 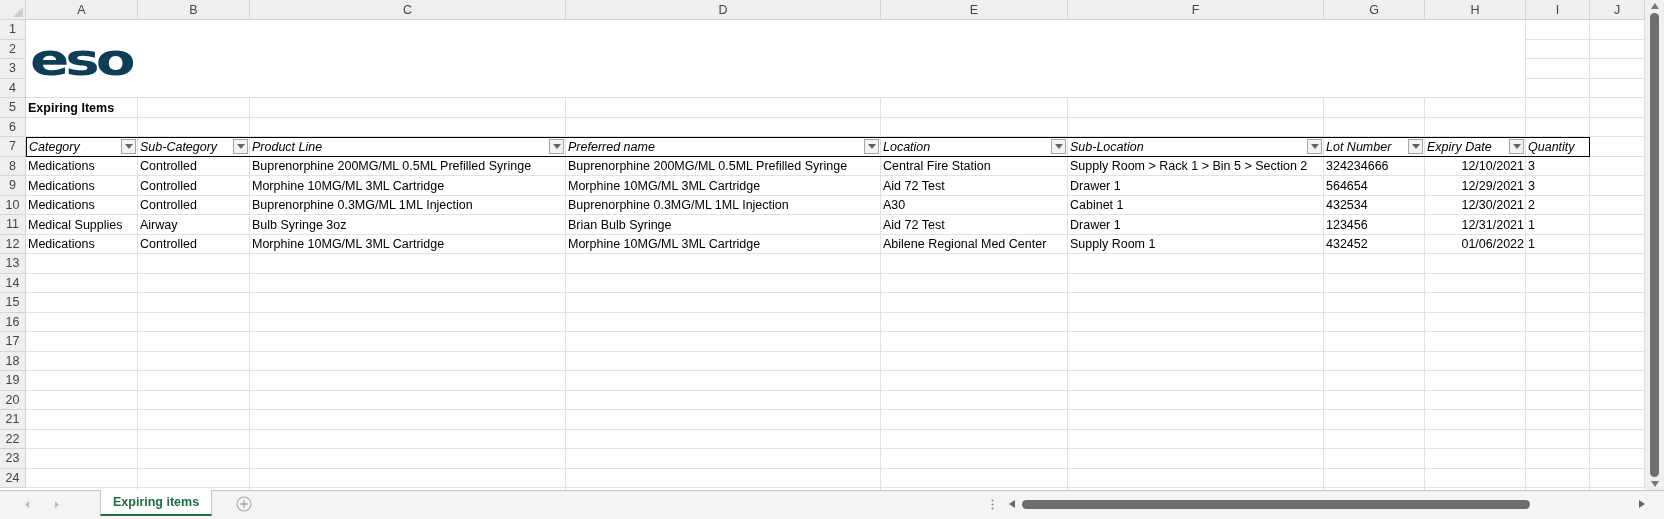 I want to click on table-cell-text: 12/31/2021, so click(x=1492, y=225).